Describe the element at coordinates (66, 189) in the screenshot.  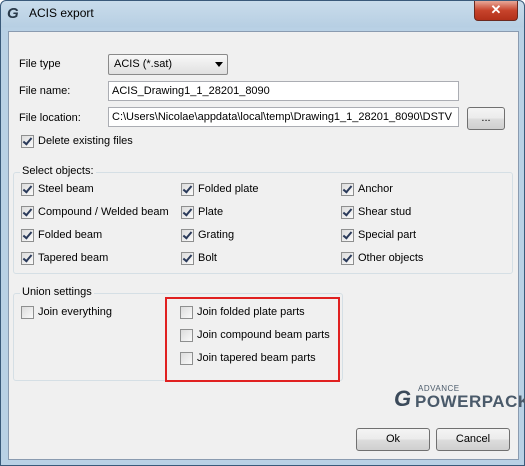
I see `checkbox-label: Steel beam` at that location.